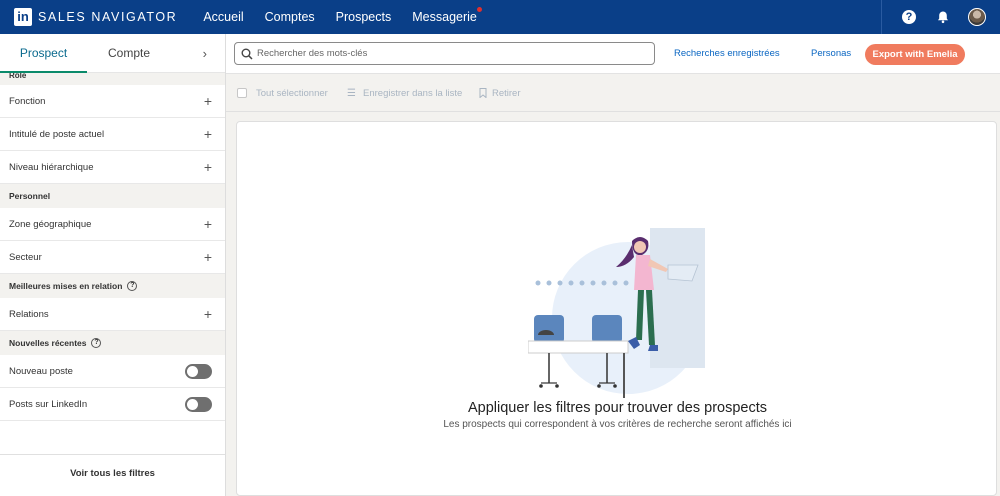 This screenshot has height=496, width=1000. I want to click on filter-niveau-hierarchique: Niveau hiérarchique +, so click(112, 167).